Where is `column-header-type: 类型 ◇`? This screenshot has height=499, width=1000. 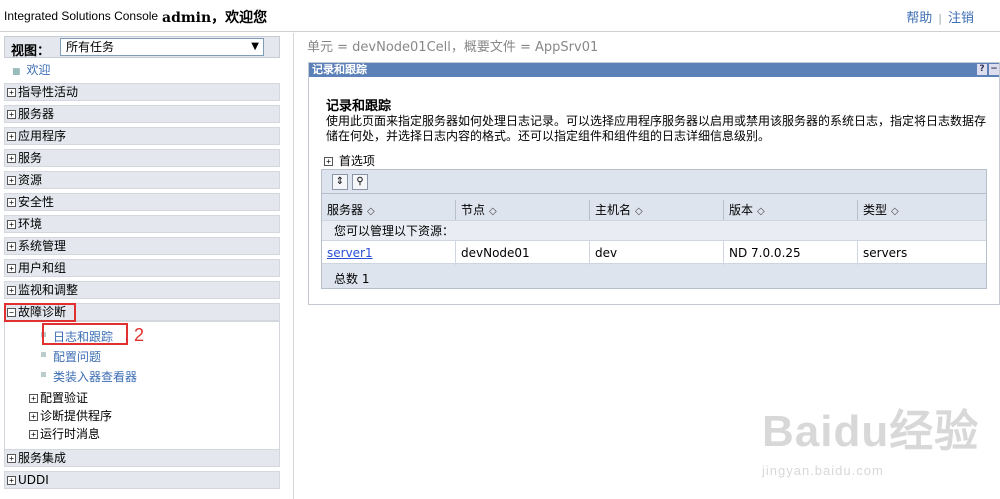
column-header-type: 类型 ◇ is located at coordinates (922, 210).